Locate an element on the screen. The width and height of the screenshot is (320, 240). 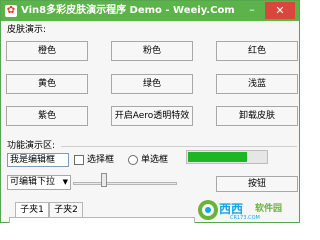
edit-field: 我是编辑框 is located at coordinates (38, 160).